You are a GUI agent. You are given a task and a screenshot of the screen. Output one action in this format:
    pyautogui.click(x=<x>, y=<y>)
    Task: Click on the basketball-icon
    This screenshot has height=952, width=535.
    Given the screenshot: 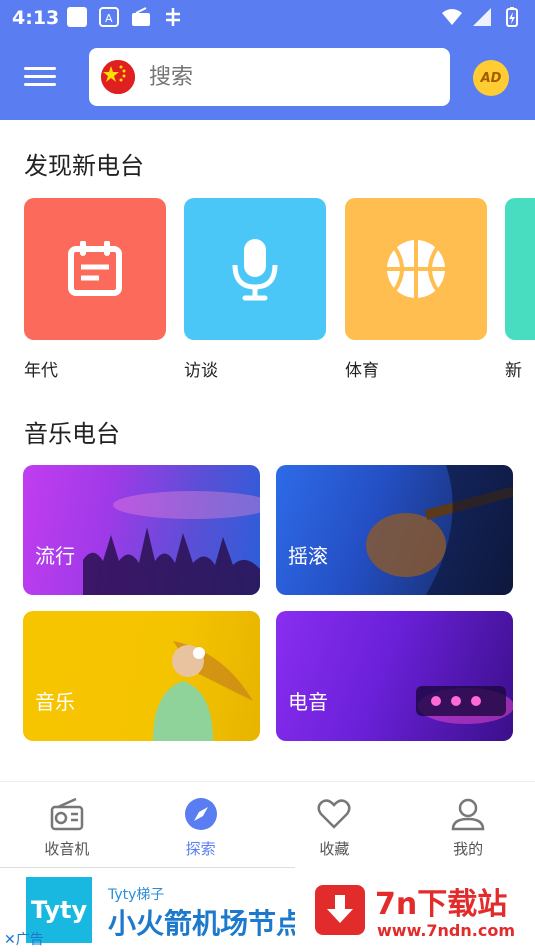 What is the action you would take?
    pyautogui.click(x=416, y=269)
    